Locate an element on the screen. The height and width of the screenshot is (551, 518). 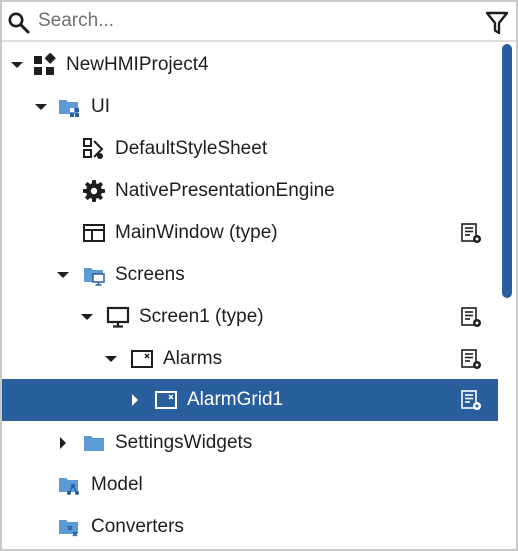
tree-item-screen1: Screen1 (type) is located at coordinates (250, 317).